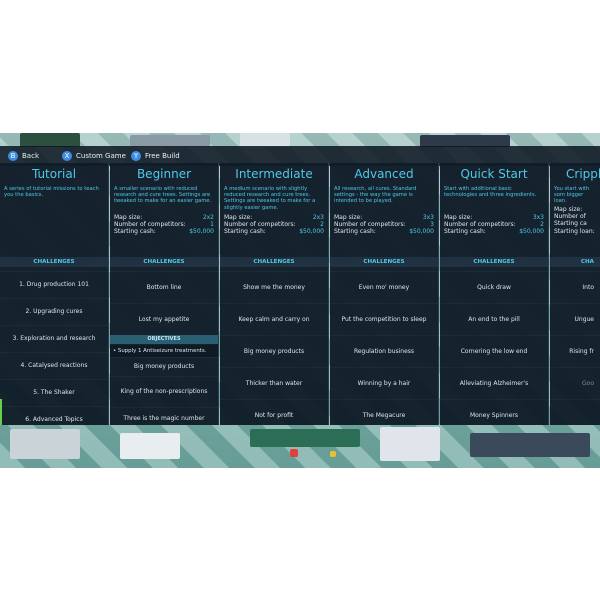 This screenshot has height=600, width=600. What do you see at coordinates (30, 156) in the screenshot?
I see `back-label: Back` at bounding box center [30, 156].